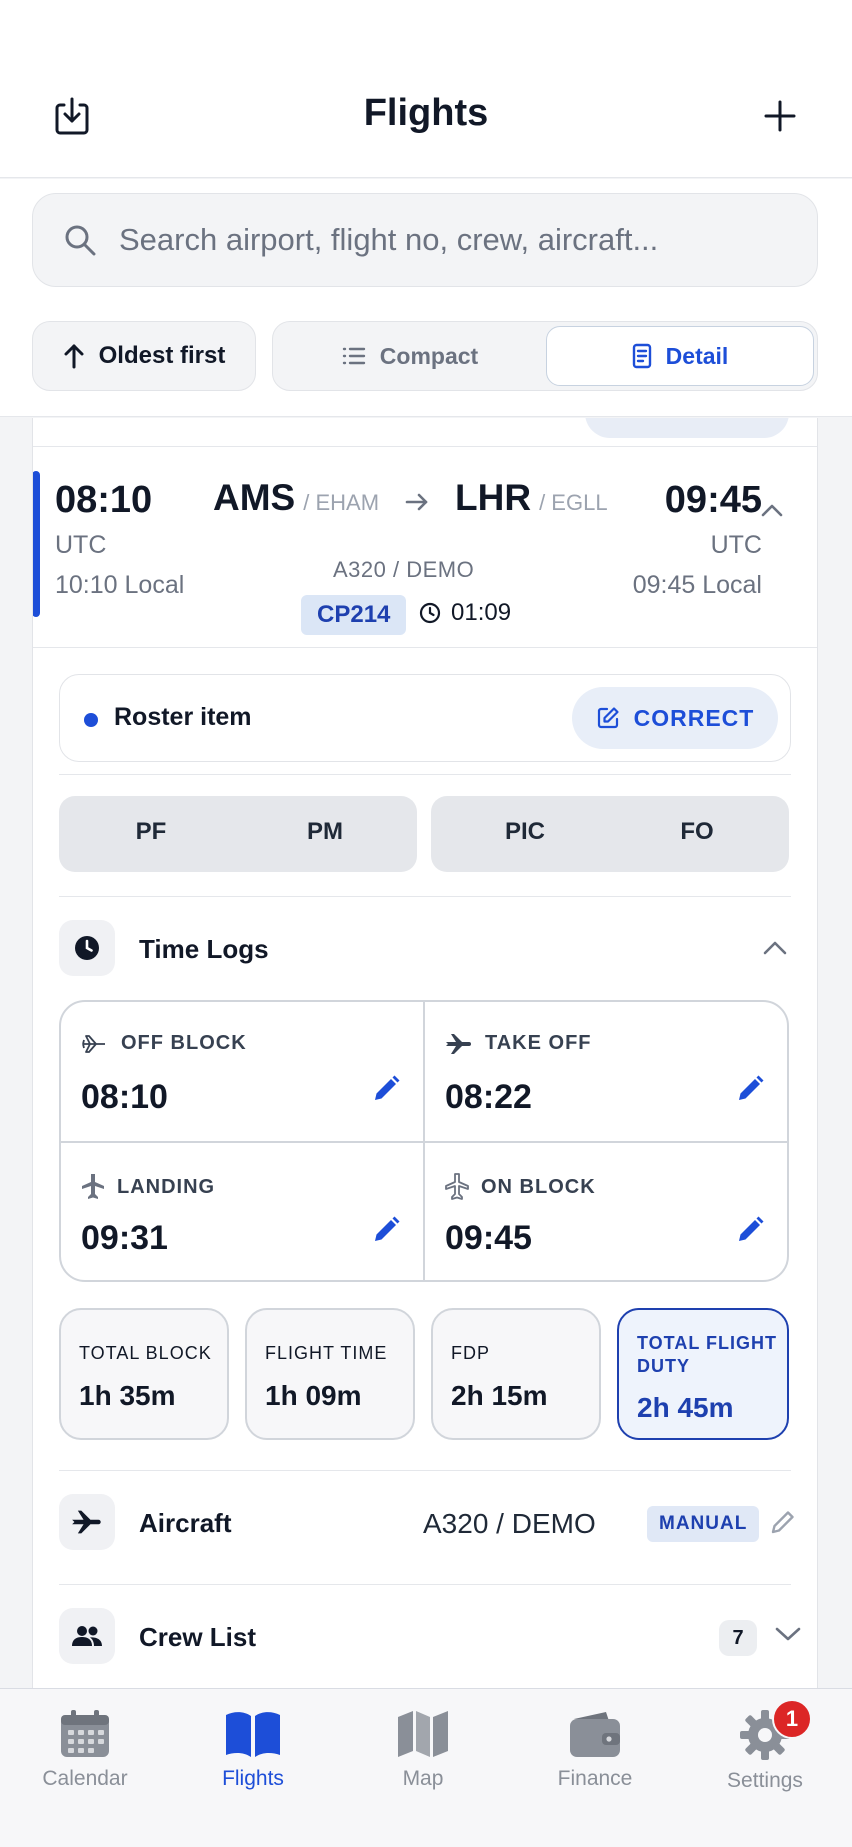 This screenshot has height=1847, width=852. Describe the element at coordinates (545, 356) in the screenshot. I see `view-toggle: Compact Detail` at that location.